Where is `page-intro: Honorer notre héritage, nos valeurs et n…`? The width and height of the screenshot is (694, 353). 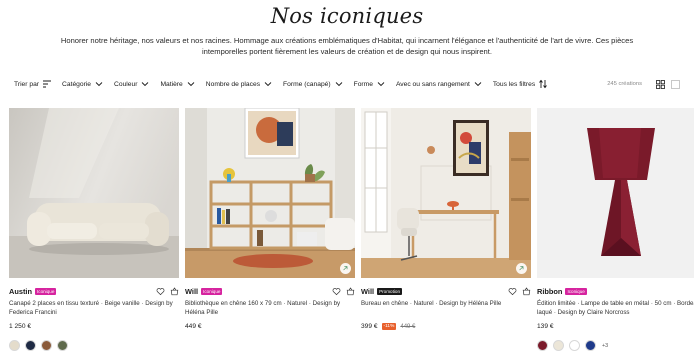 page-intro: Honorer notre héritage, nos valeurs et n… is located at coordinates (347, 46).